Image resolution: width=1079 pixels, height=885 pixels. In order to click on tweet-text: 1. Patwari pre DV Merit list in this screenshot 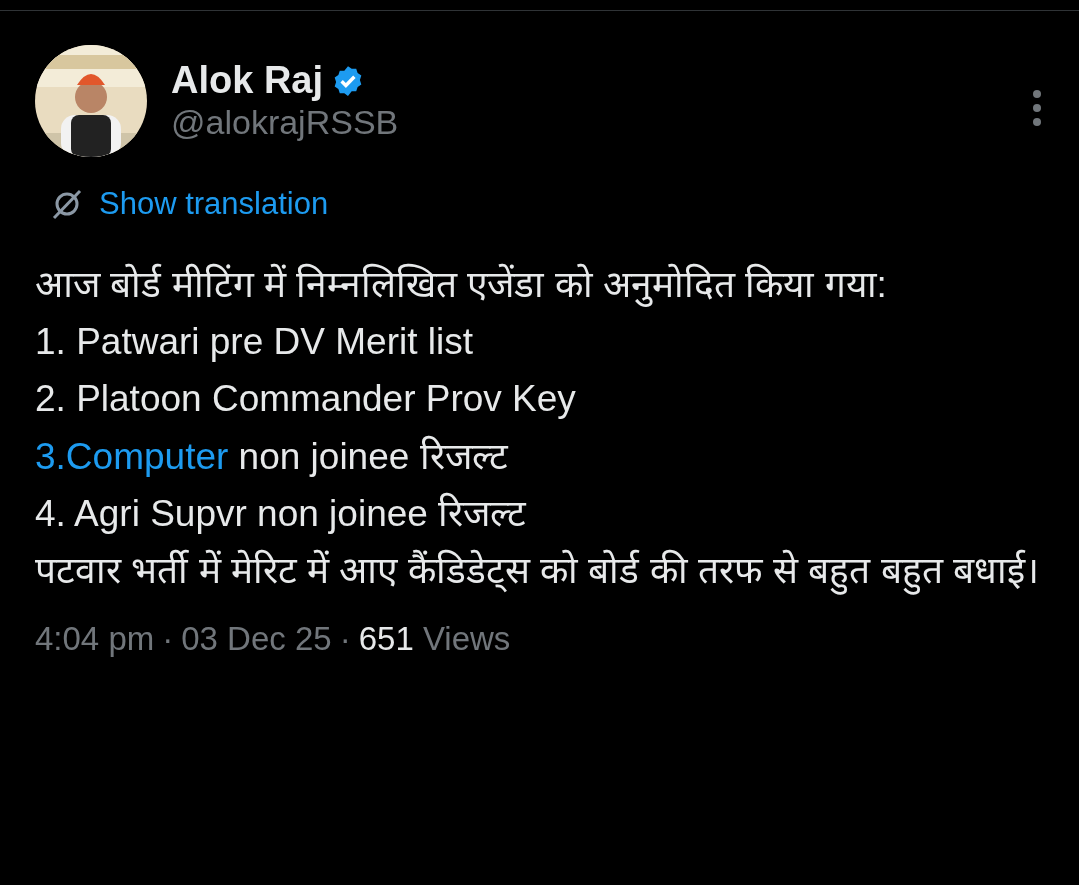, I will do `click(254, 341)`.